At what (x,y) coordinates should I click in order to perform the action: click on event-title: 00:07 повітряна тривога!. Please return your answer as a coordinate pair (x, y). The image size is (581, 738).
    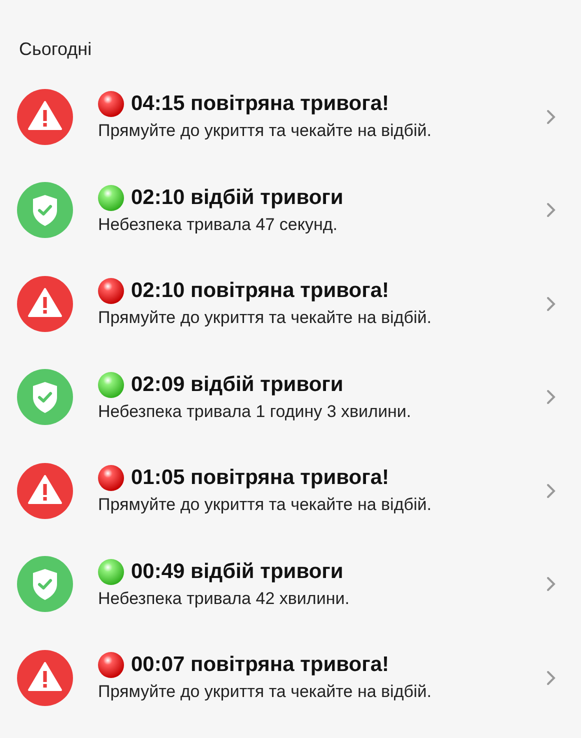
    Looking at the image, I should click on (260, 665).